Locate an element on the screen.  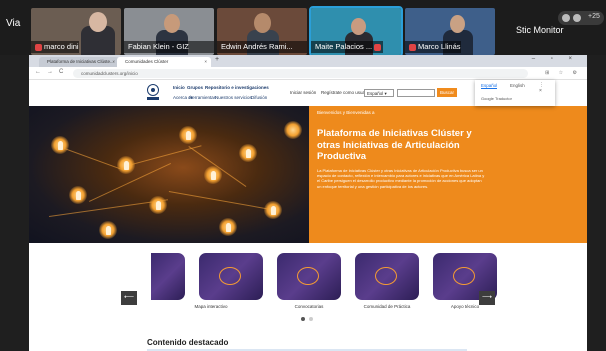
translate-popup: Español English ⋮ × Google Traductor is located at coordinates (515, 93).